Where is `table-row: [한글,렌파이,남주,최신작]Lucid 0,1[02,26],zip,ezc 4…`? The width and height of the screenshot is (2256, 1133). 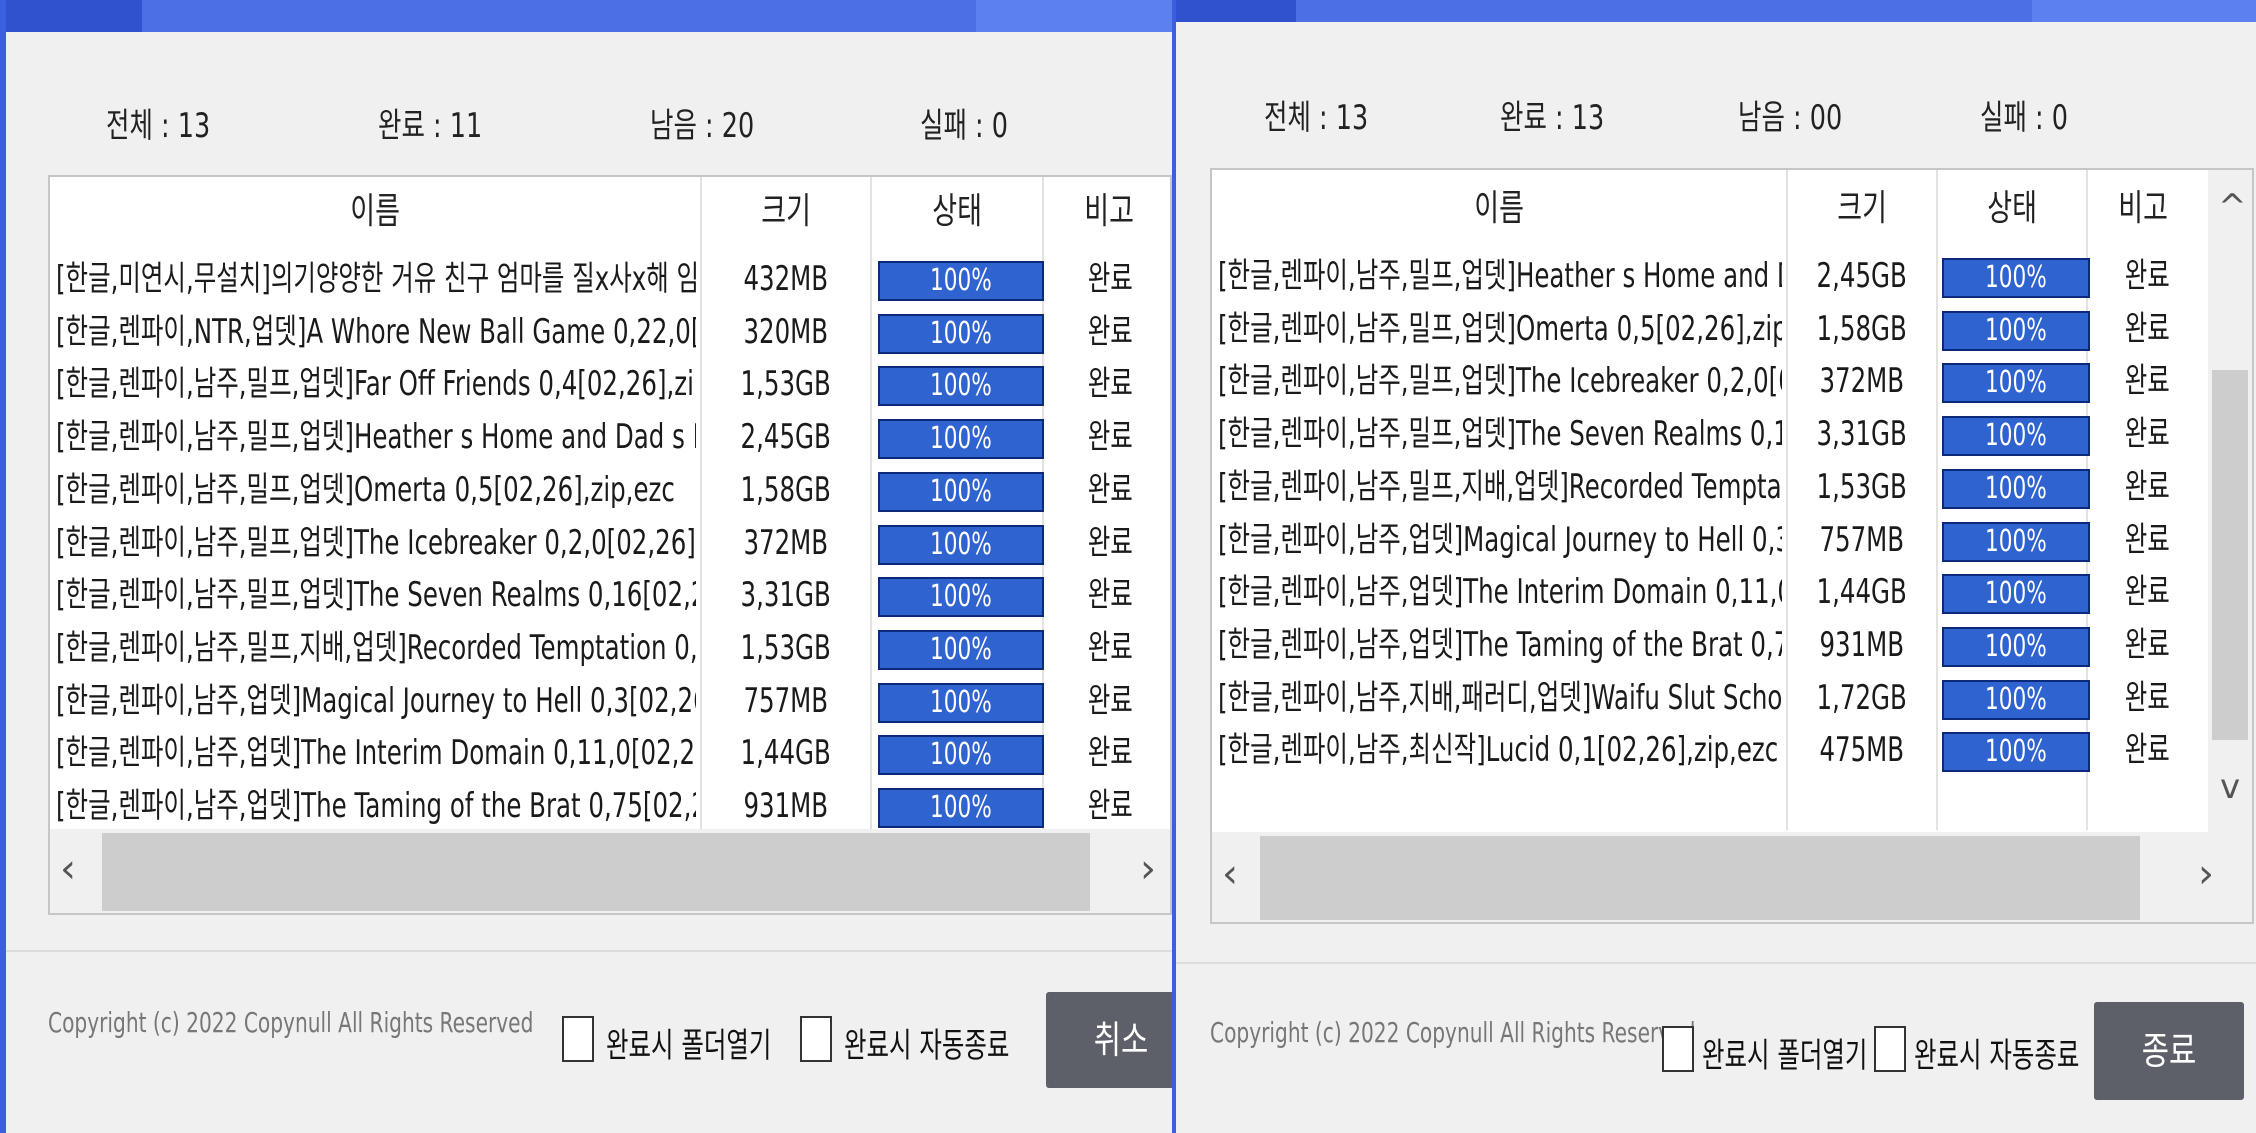 table-row: [한글,렌파이,남주,최신작]Lucid 0,1[02,26],zip,ezc 4… is located at coordinates (1732, 750).